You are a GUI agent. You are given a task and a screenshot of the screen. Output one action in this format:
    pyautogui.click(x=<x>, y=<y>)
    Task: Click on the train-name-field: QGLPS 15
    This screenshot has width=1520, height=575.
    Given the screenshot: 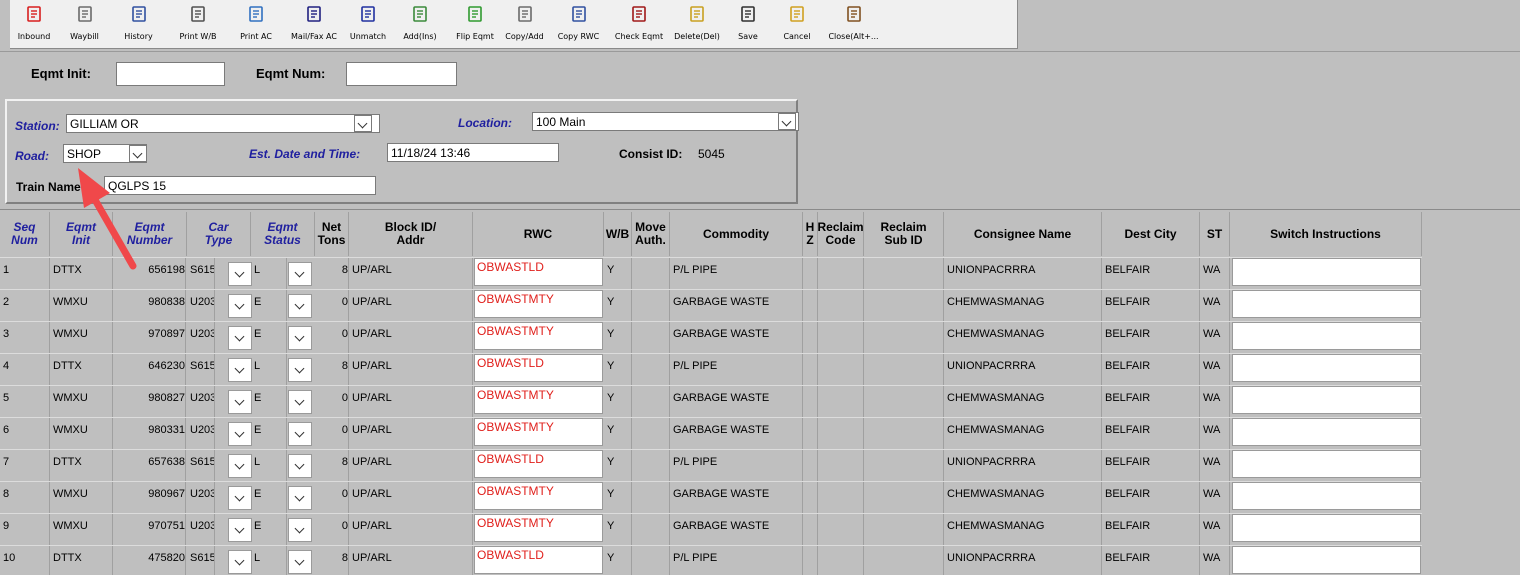 What is the action you would take?
    pyautogui.click(x=240, y=185)
    